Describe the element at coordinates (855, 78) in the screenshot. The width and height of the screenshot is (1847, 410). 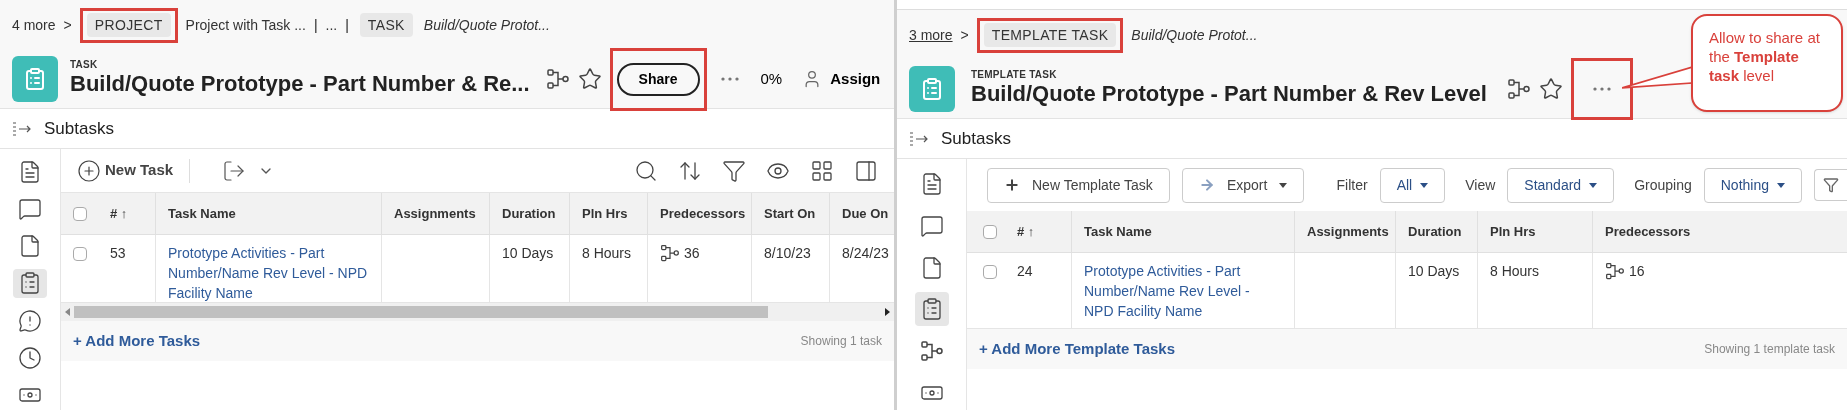
I see `assignee-label: Assign` at that location.